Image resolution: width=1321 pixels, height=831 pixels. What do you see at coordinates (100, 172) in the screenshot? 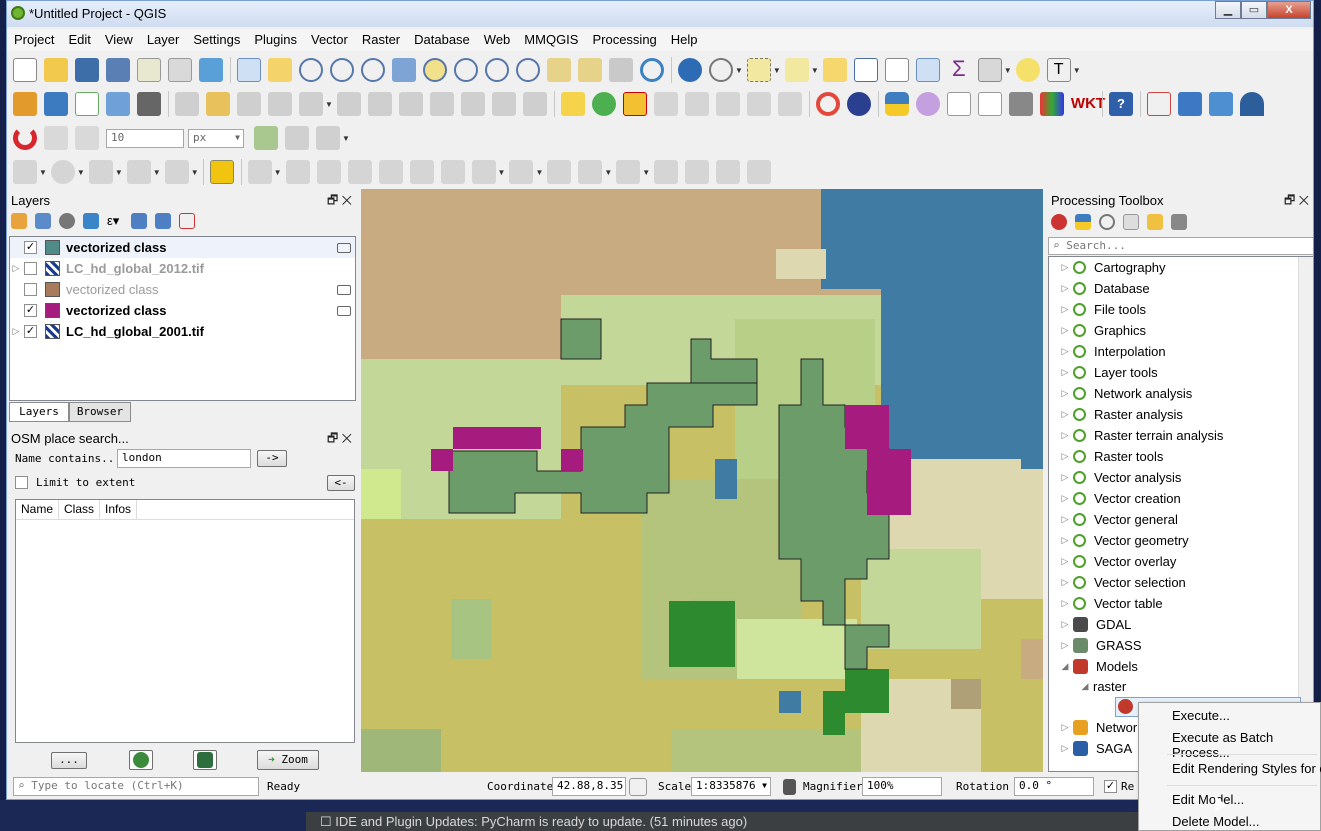
I see `add-ellipse-icon` at bounding box center [100, 172].